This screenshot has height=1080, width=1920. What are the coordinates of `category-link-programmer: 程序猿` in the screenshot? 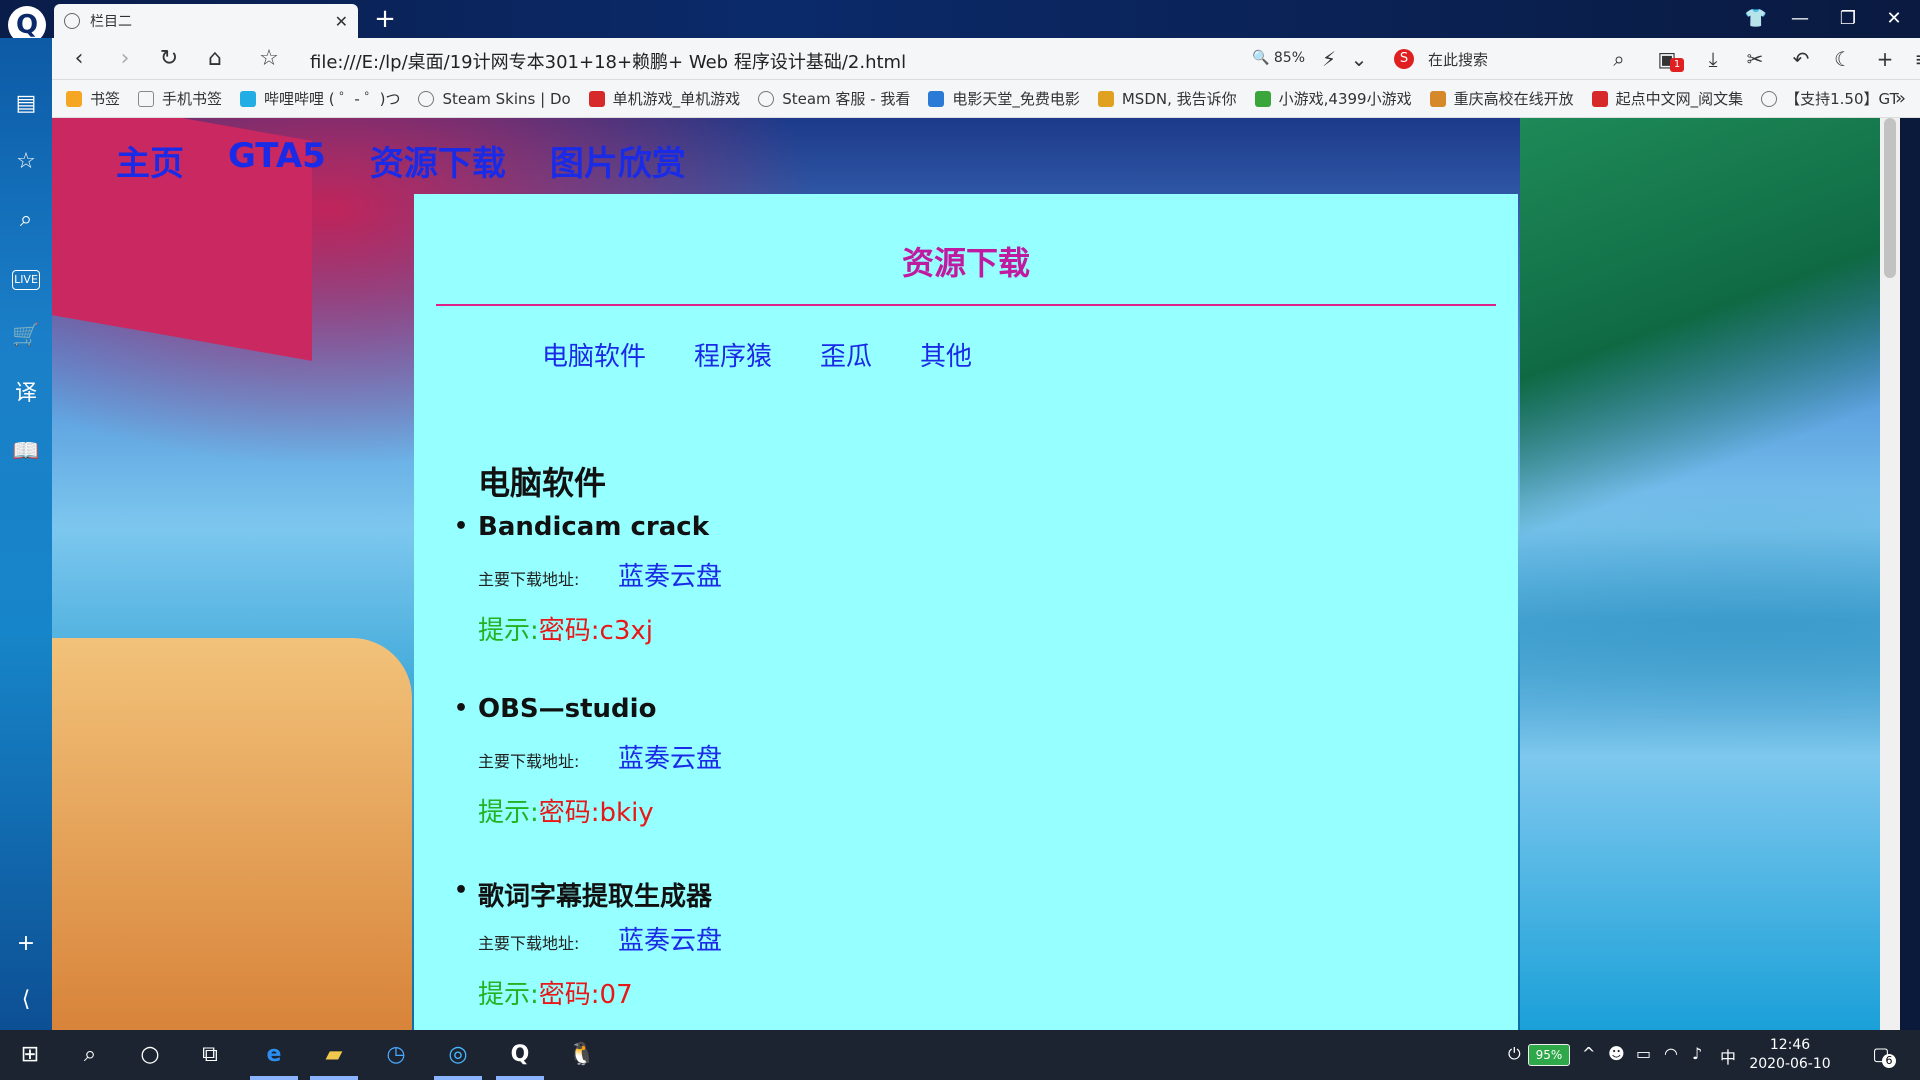 It's located at (733, 354).